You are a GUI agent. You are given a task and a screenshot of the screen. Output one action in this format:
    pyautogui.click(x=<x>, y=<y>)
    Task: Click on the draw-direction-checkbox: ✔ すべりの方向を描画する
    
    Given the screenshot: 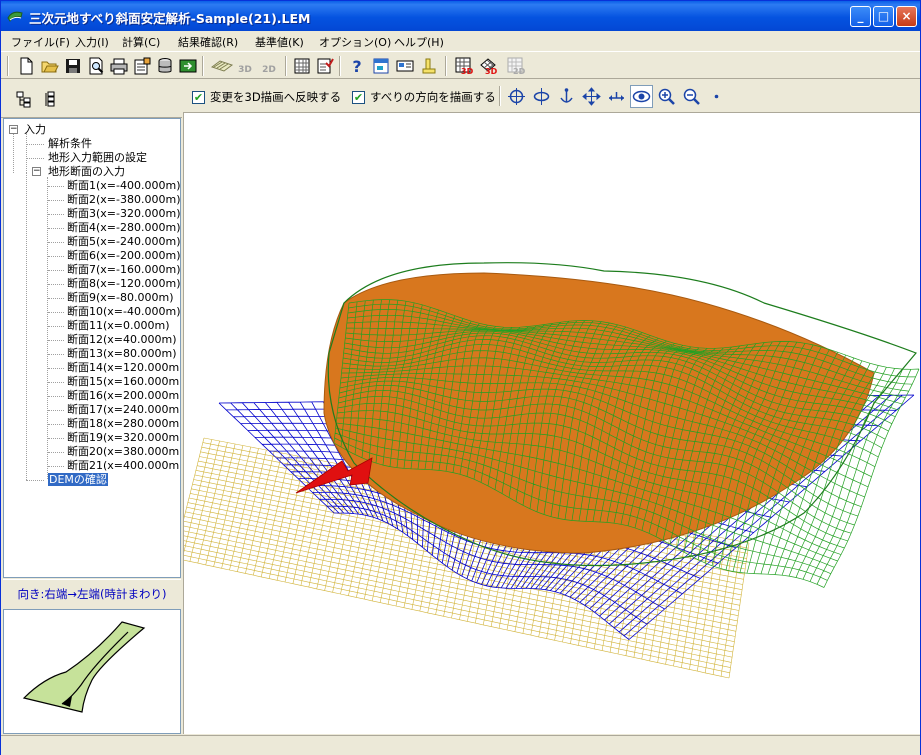 What is the action you would take?
    pyautogui.click(x=424, y=97)
    